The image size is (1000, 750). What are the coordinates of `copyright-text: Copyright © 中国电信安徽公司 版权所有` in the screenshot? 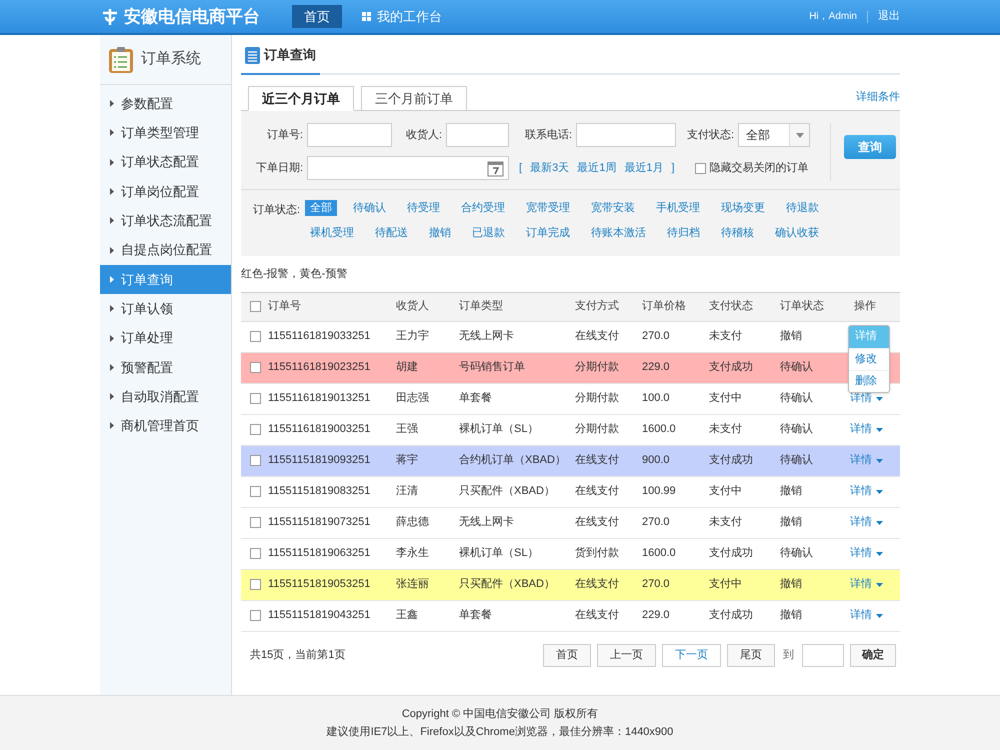 It's located at (500, 714).